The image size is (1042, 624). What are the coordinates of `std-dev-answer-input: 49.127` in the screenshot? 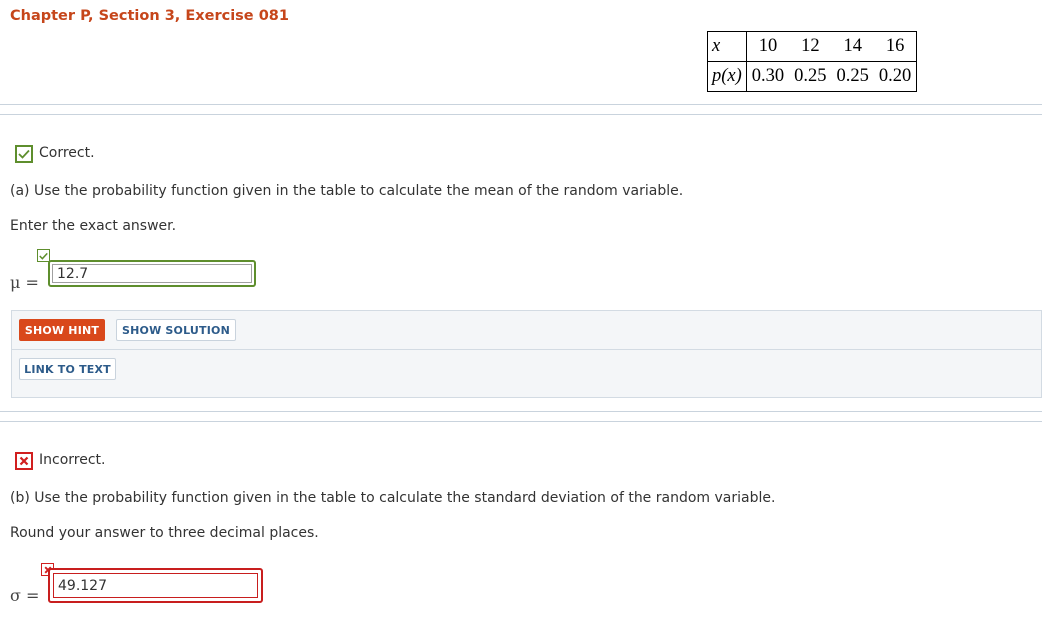 It's located at (155, 585).